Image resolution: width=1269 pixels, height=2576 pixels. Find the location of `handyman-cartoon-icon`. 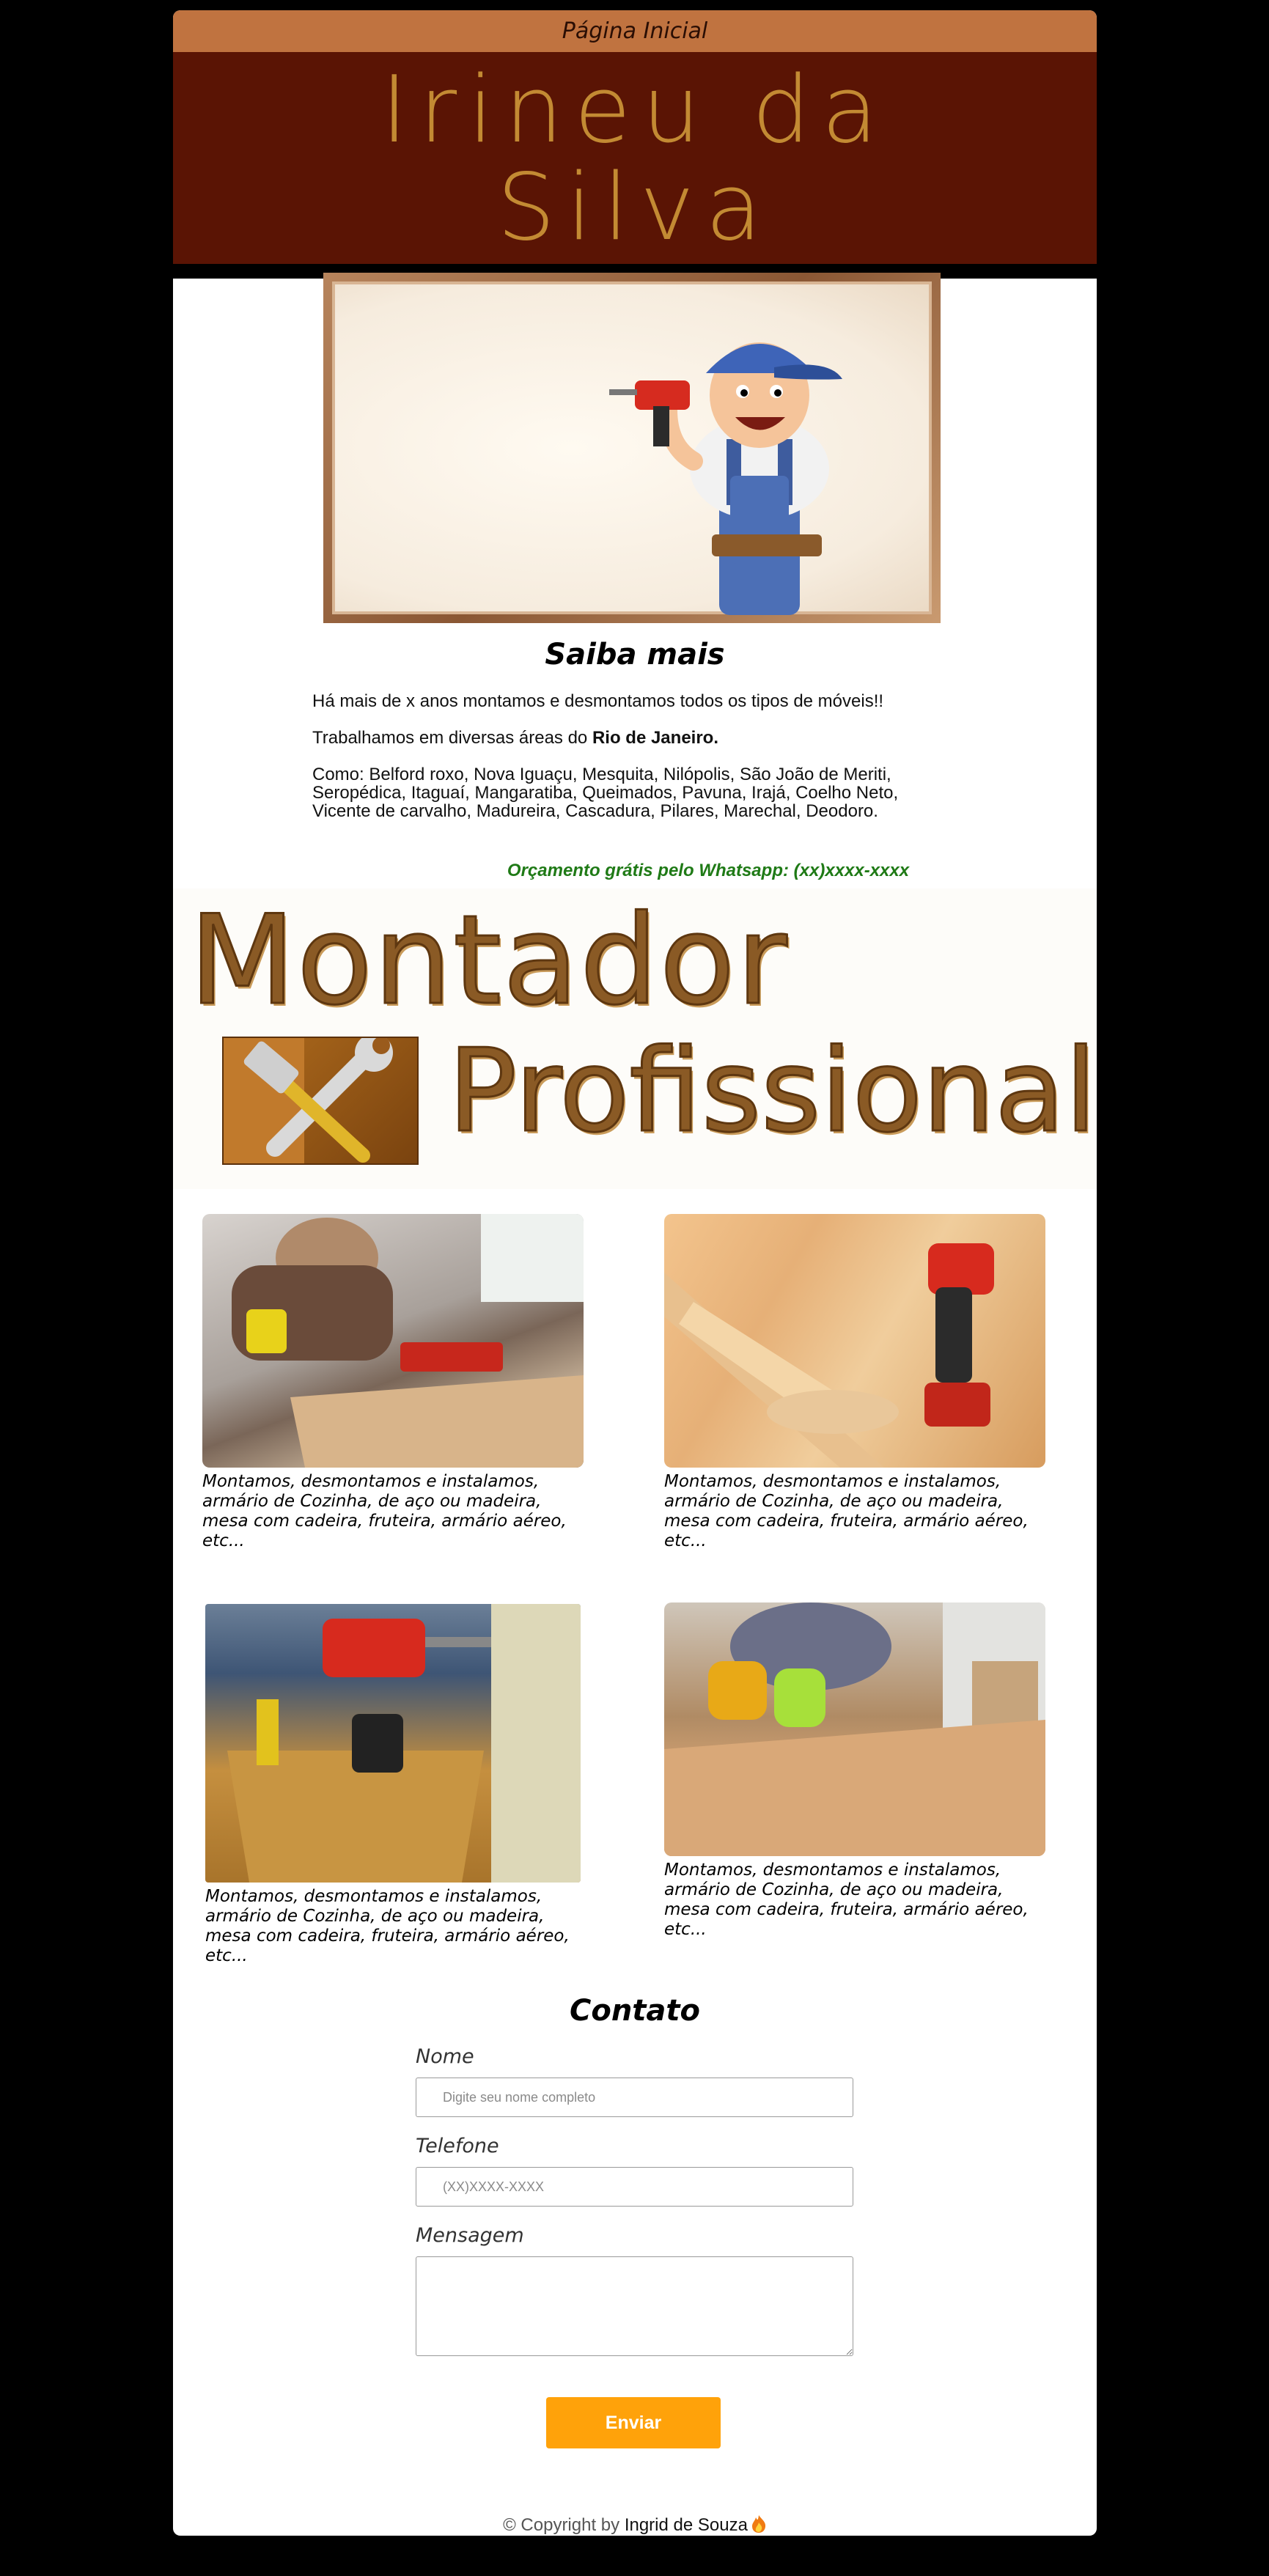

handyman-cartoon-icon is located at coordinates (726, 478).